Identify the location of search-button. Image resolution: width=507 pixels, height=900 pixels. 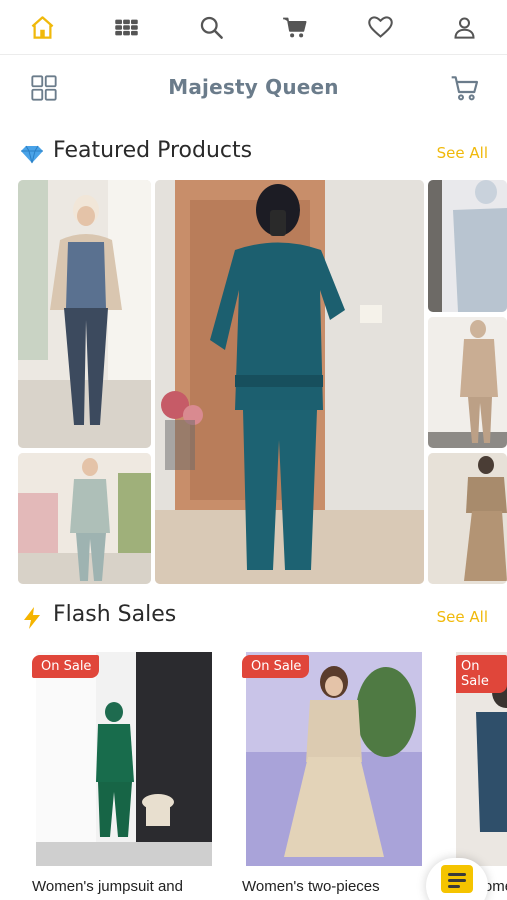
(211, 27).